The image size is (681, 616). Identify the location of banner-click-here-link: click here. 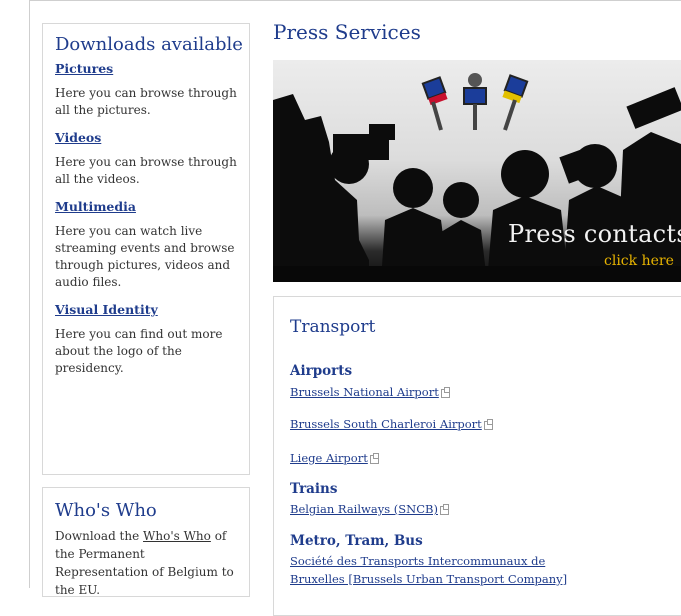
(639, 261).